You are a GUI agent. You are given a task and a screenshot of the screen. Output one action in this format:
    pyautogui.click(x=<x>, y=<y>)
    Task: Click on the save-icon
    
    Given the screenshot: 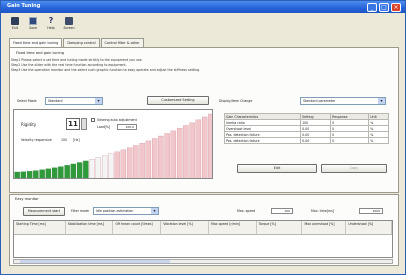 What is the action you would take?
    pyautogui.click(x=33, y=21)
    